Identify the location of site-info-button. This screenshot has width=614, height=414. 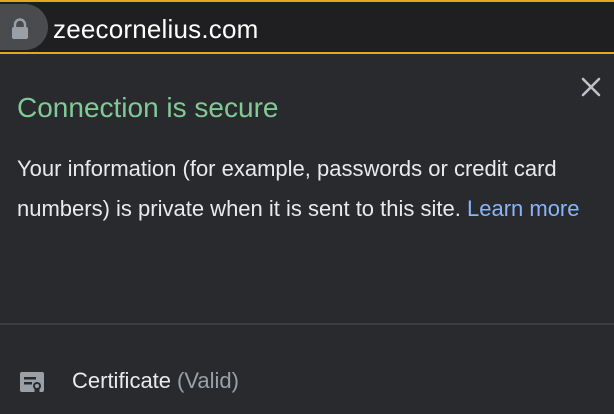
(24, 27).